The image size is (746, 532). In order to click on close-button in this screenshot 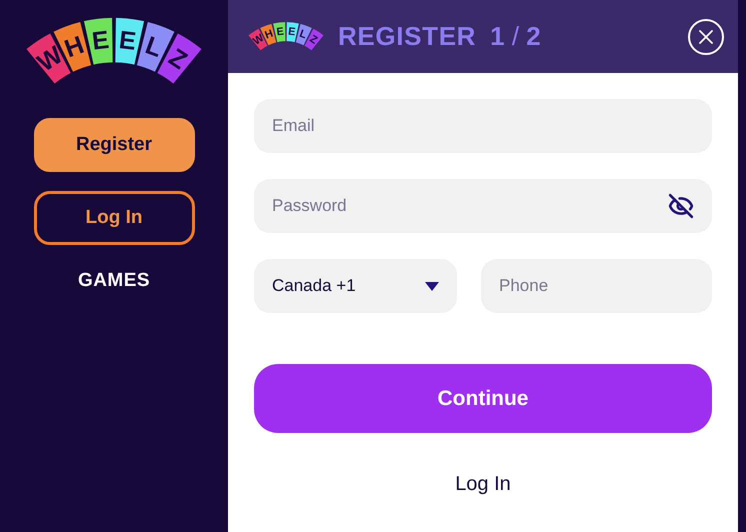, I will do `click(706, 36)`.